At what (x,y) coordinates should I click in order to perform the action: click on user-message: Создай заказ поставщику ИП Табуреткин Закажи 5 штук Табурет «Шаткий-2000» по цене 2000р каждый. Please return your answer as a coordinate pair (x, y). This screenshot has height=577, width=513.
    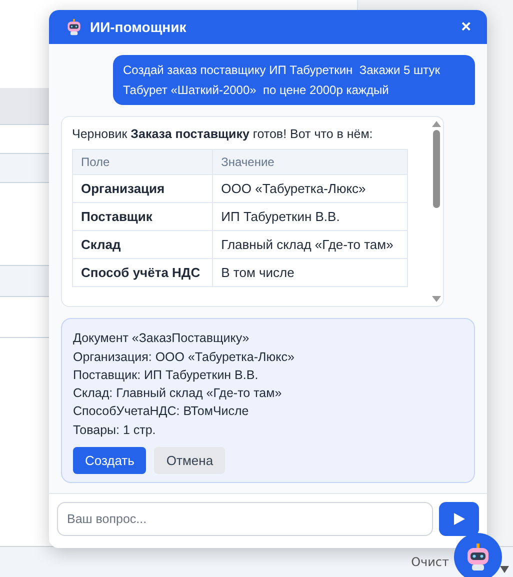
    Looking at the image, I should click on (294, 80).